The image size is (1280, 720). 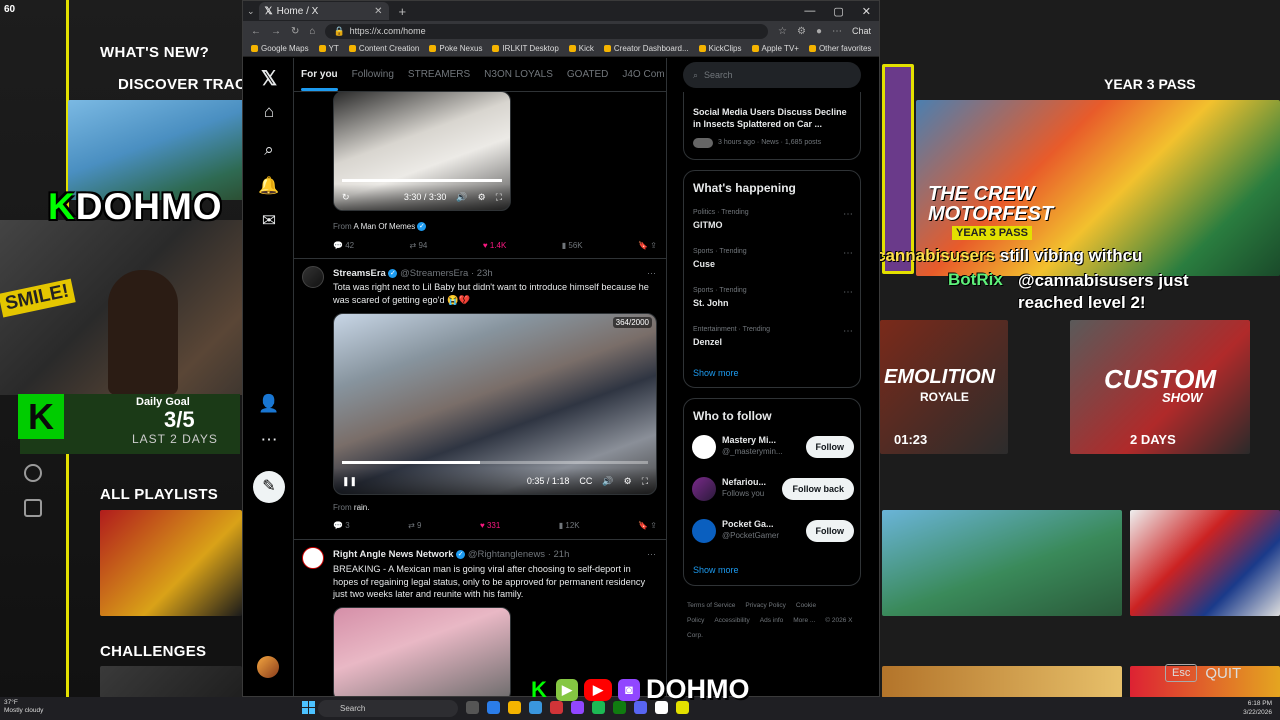 I want to click on document-icon, so click(x=33, y=508).